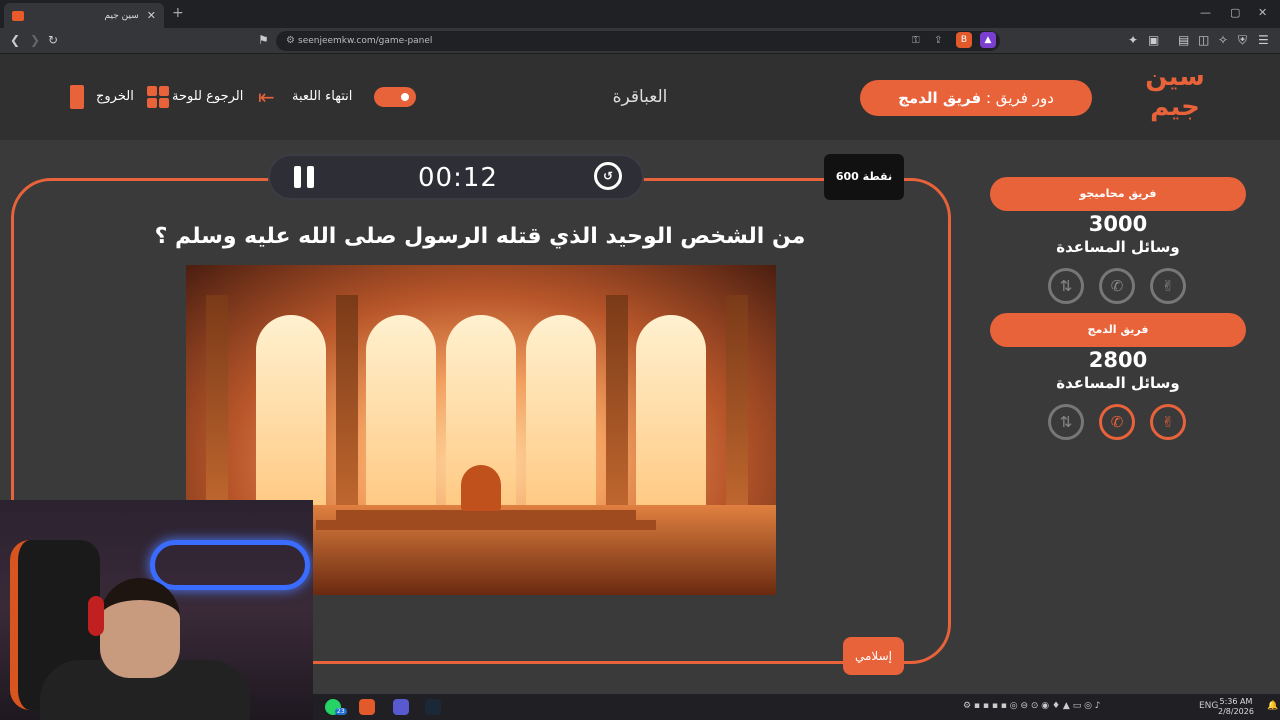  What do you see at coordinates (938, 40) in the screenshot?
I see `share-icon: ⇪` at bounding box center [938, 40].